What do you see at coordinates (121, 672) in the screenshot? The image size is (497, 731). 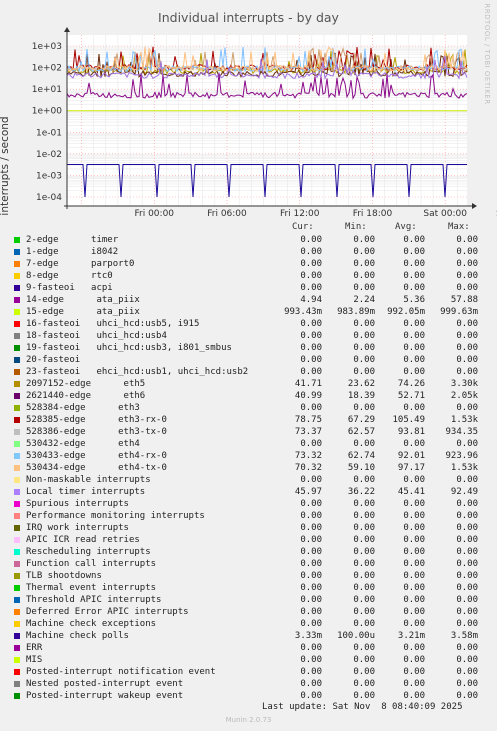 I see `legend-label: Posted-interrupt notification event` at bounding box center [121, 672].